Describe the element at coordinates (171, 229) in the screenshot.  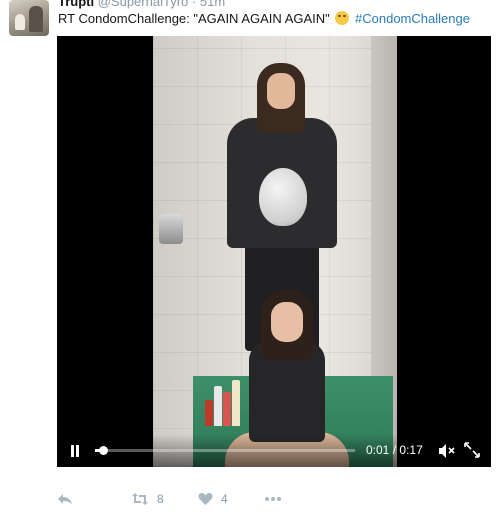
I see `faucet-image` at that location.